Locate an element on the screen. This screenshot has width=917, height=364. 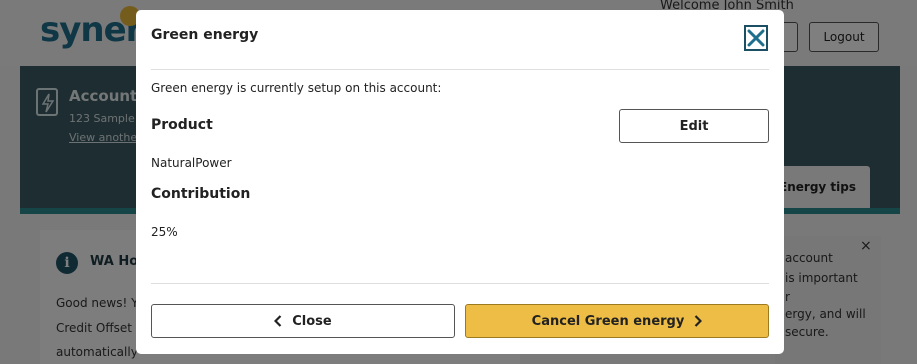
cancel-green-energy-button: Cancel Green energy is located at coordinates (617, 321).